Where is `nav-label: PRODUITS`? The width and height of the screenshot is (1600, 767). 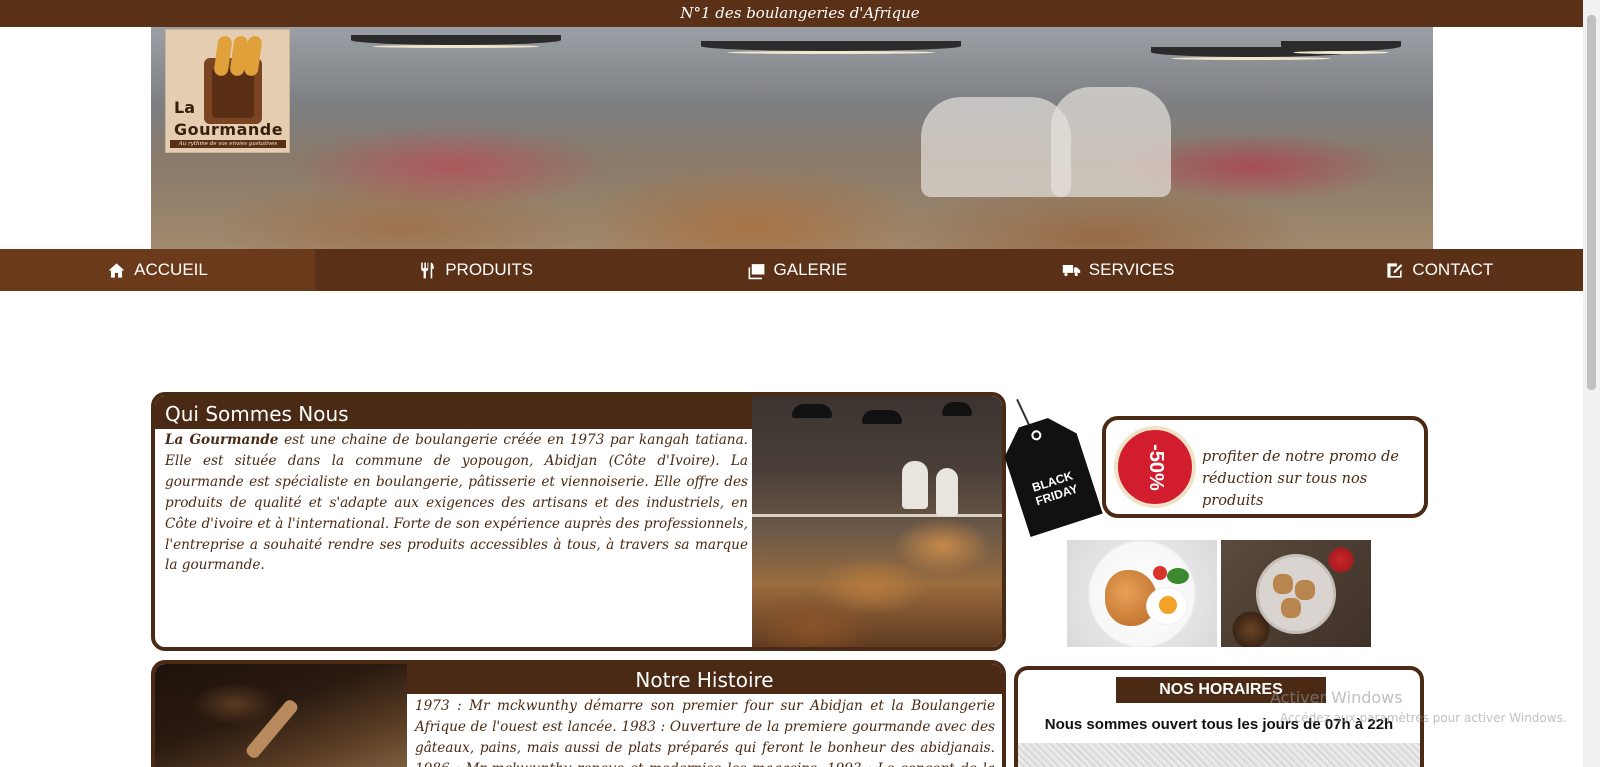 nav-label: PRODUITS is located at coordinates (489, 269).